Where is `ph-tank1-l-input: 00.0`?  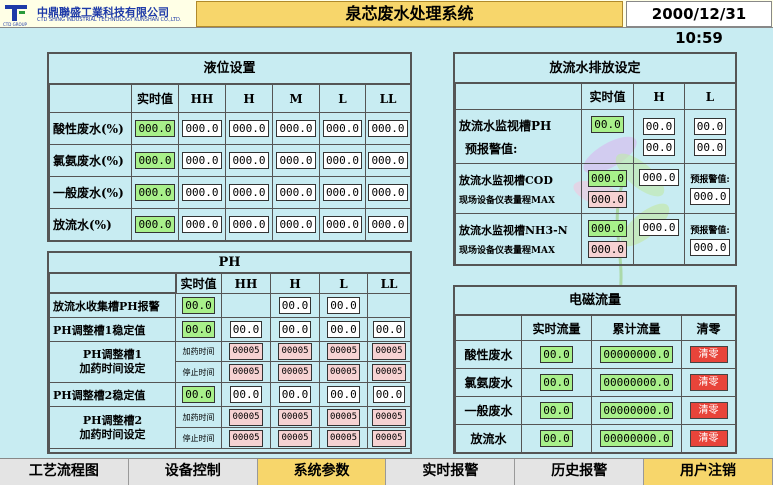
ph-tank1-l-input: 00.0 is located at coordinates (343, 329).